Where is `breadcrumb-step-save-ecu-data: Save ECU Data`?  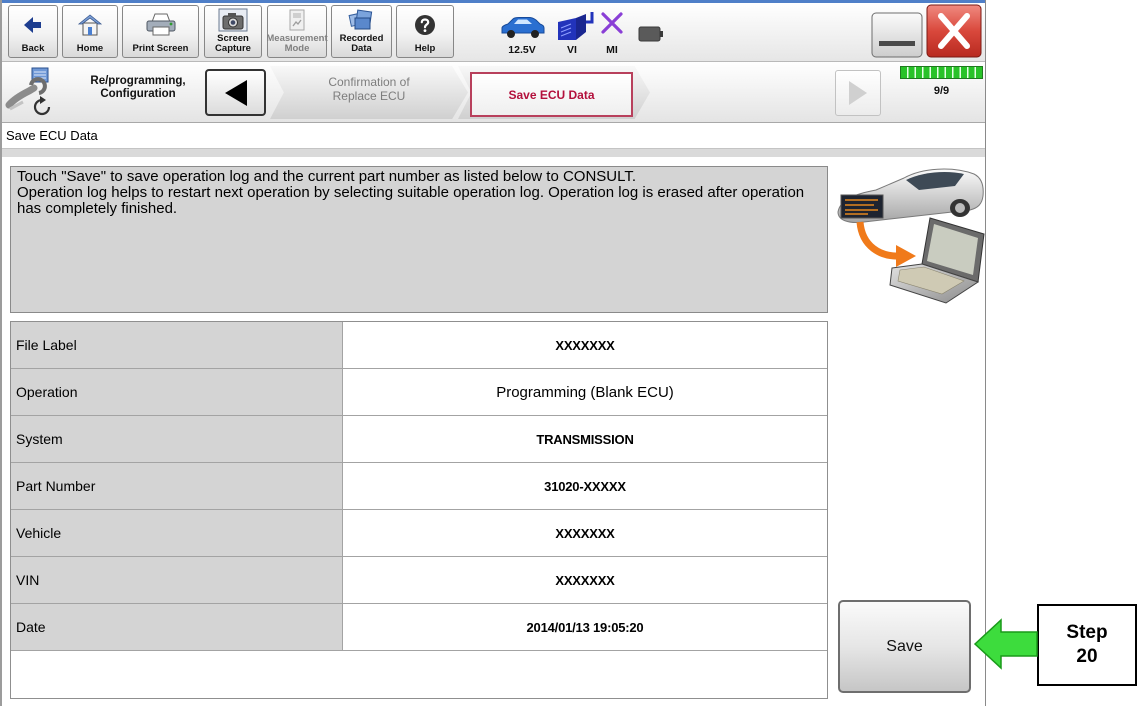 breadcrumb-step-save-ecu-data: Save ECU Data is located at coordinates (551, 94).